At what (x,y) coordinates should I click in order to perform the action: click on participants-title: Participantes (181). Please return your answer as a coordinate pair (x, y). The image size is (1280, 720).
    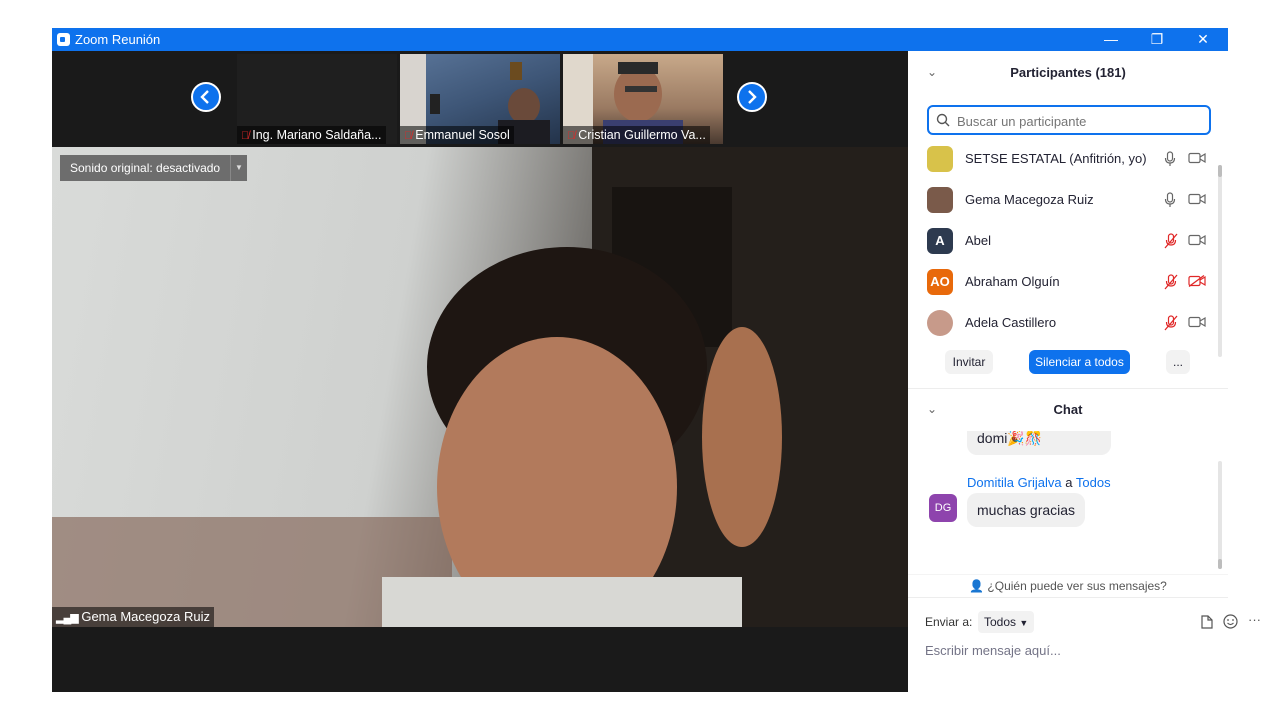
    Looking at the image, I should click on (1068, 72).